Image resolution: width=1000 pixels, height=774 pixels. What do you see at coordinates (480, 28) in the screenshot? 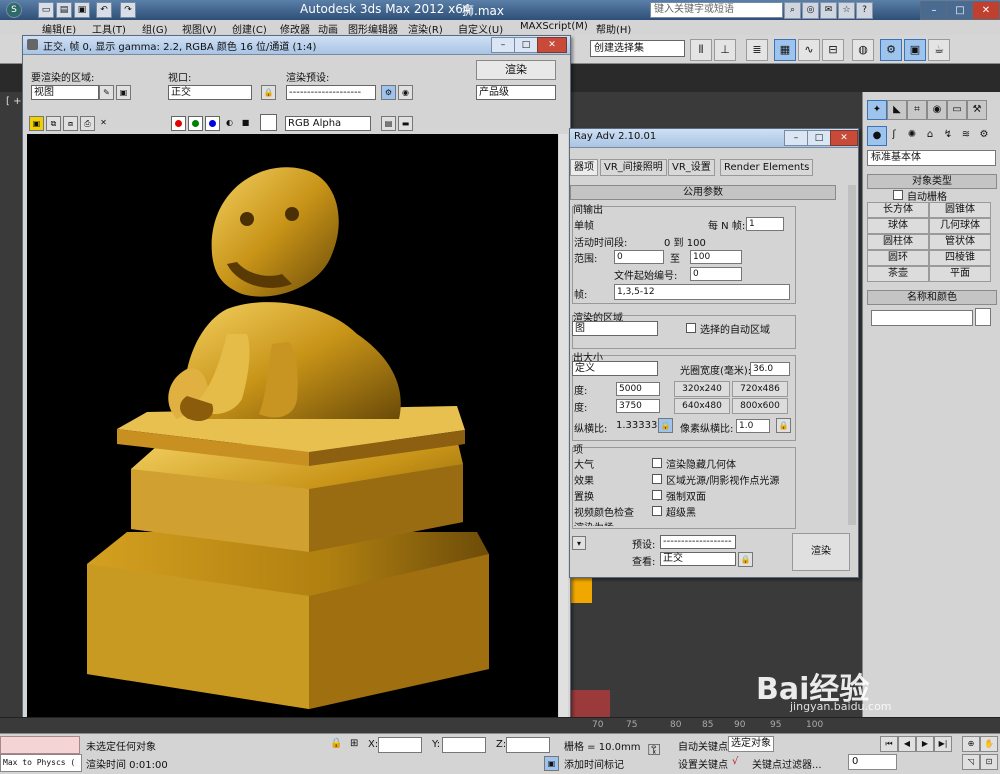
I see `menu-customize: 自定义(U)` at bounding box center [480, 28].